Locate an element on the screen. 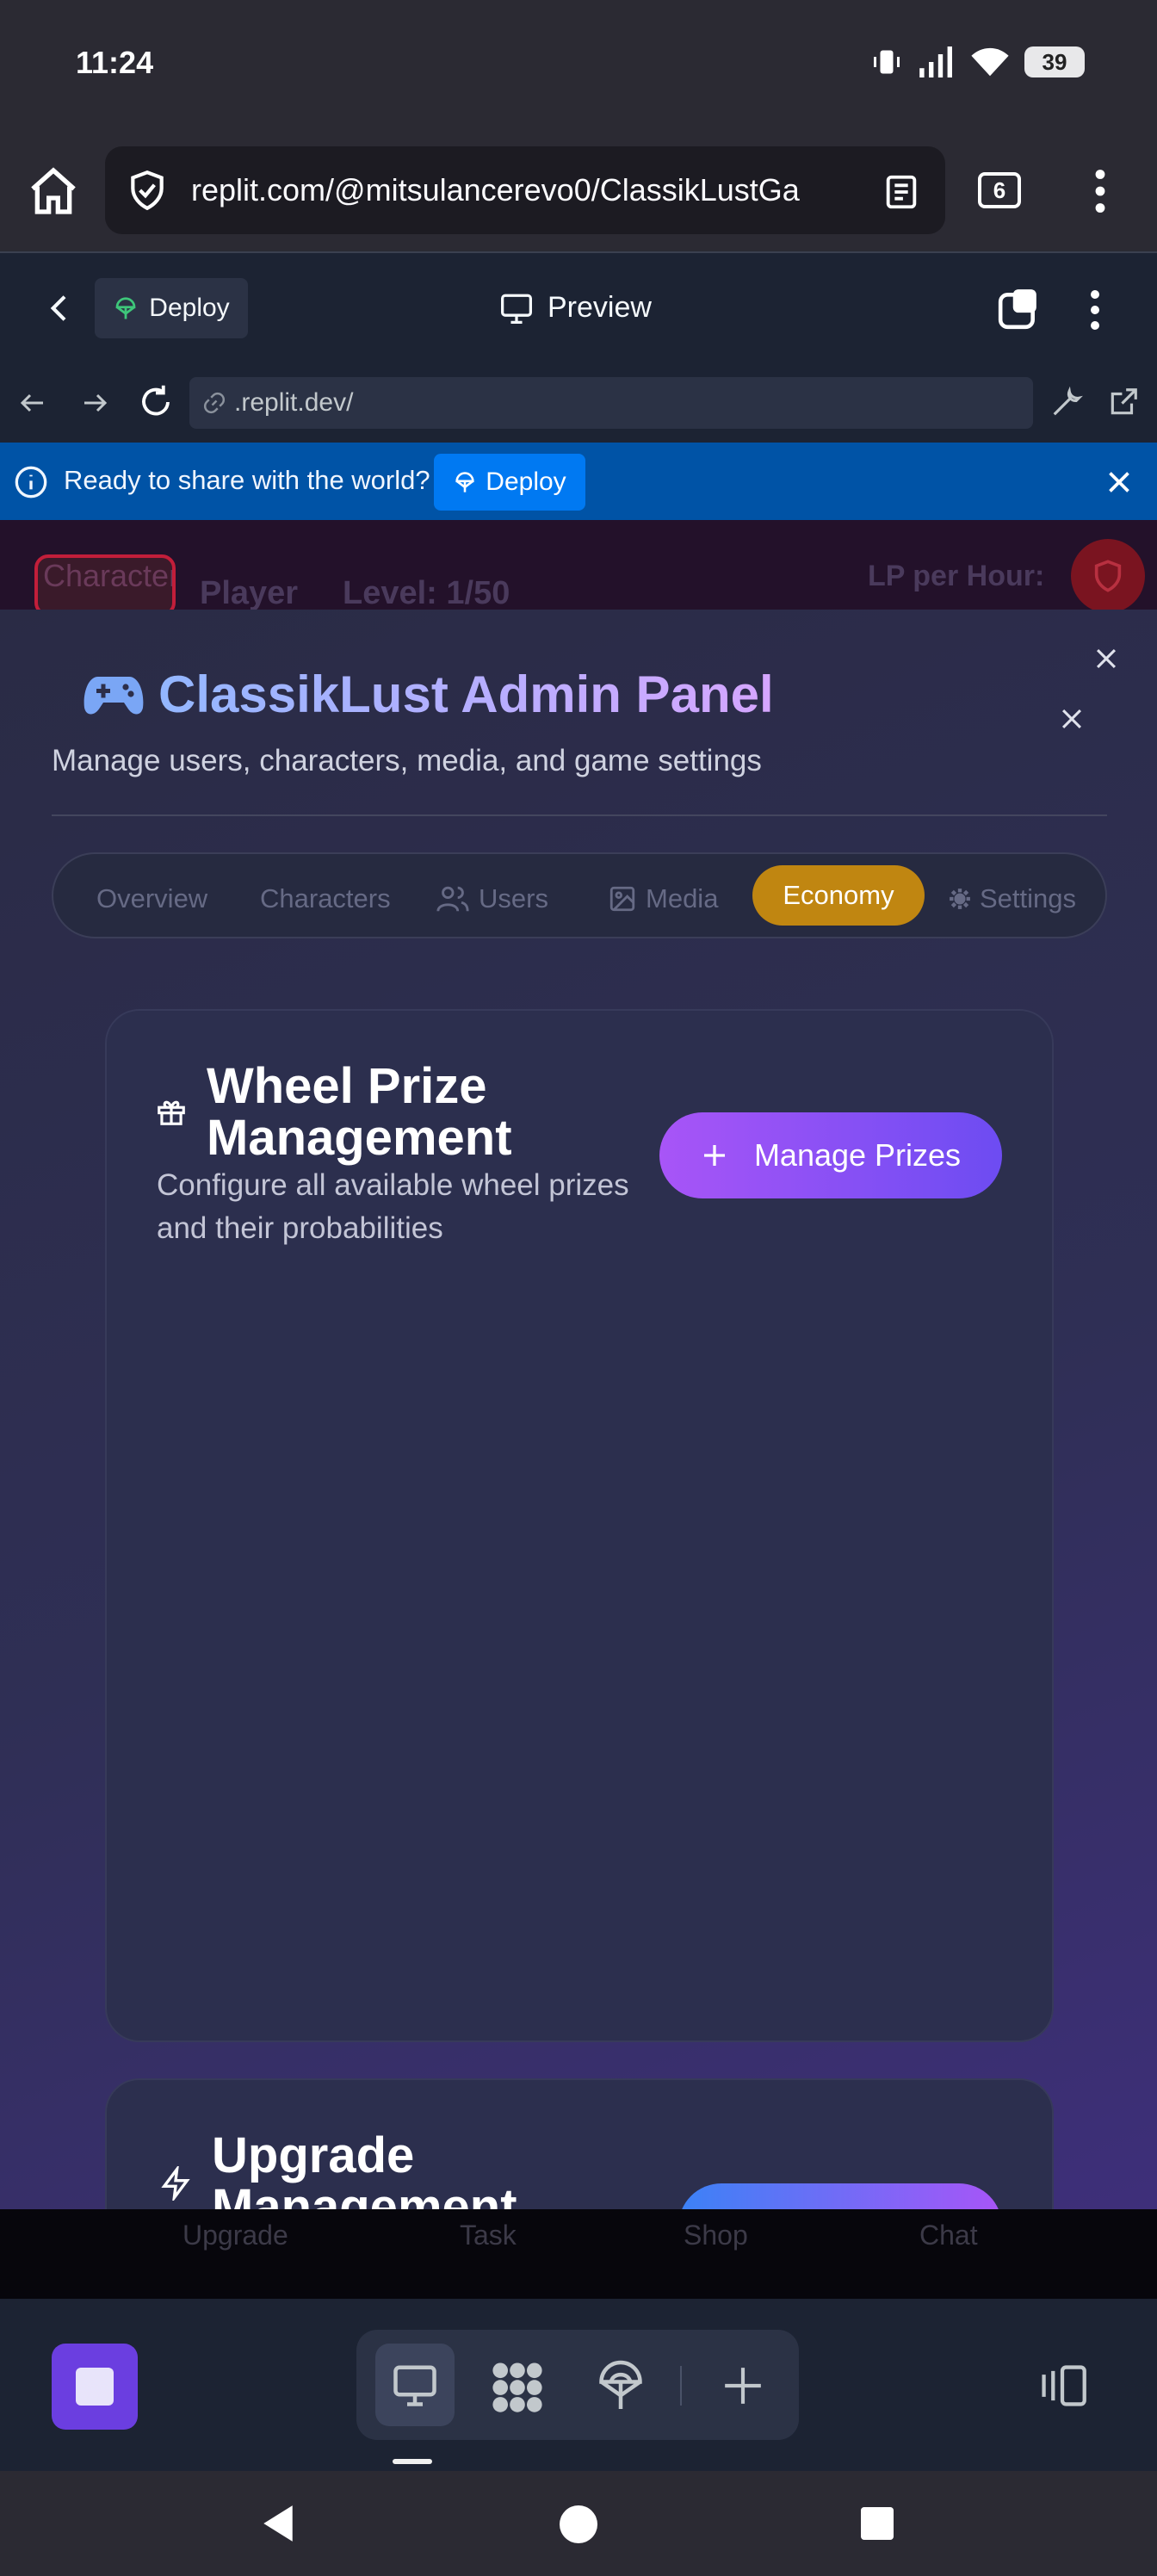 This screenshot has width=1157, height=2576. stop-icon is located at coordinates (95, 2387).